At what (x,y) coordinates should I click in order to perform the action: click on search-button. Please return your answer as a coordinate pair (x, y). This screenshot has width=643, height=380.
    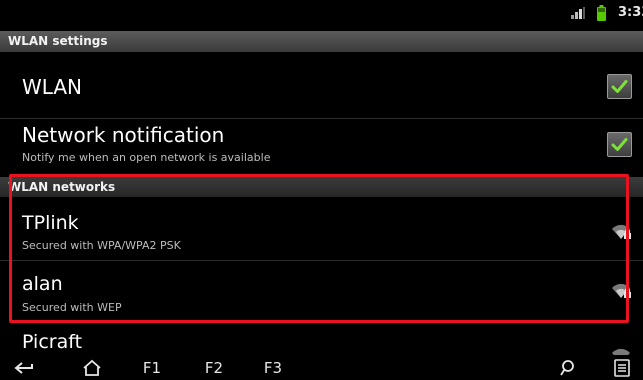
    Looking at the image, I should click on (567, 367).